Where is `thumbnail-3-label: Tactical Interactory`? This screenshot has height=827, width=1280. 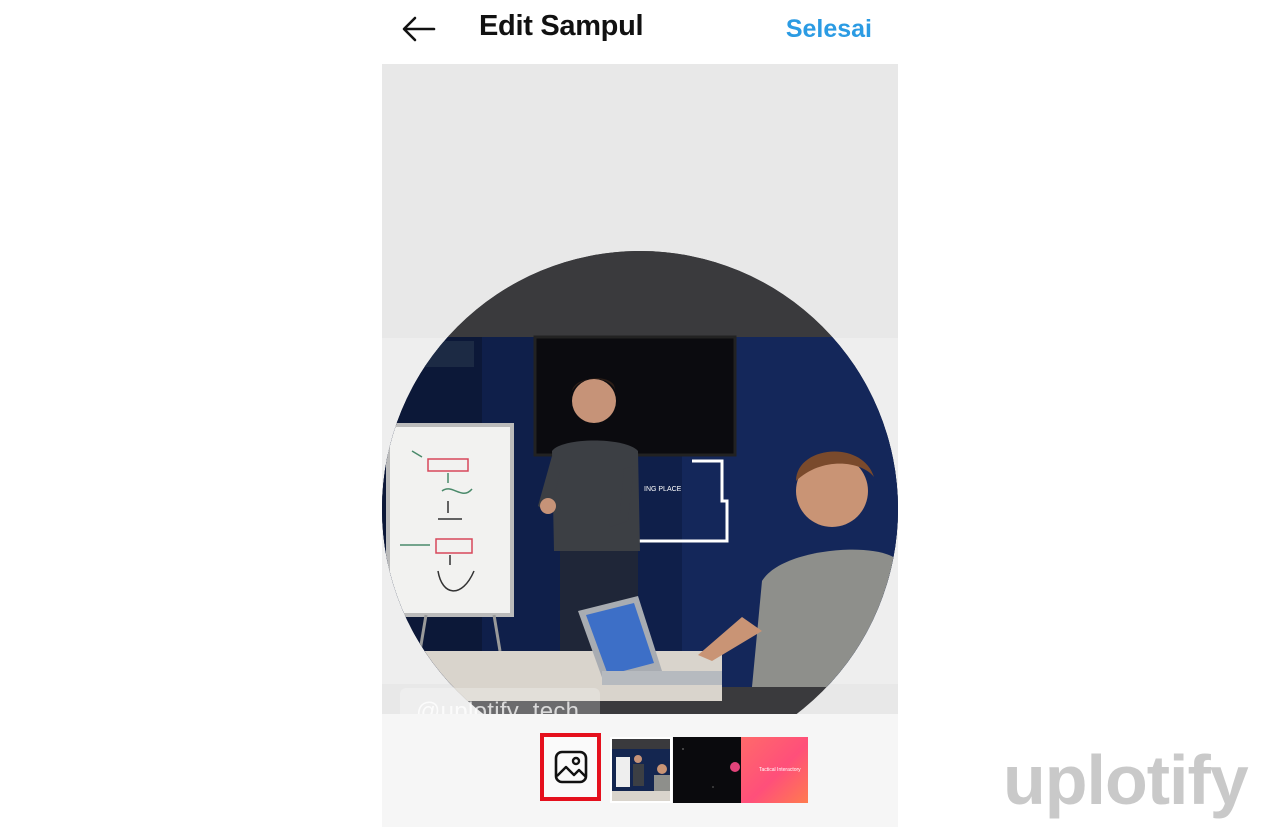 thumbnail-3-label: Tactical Interactory is located at coordinates (780, 770).